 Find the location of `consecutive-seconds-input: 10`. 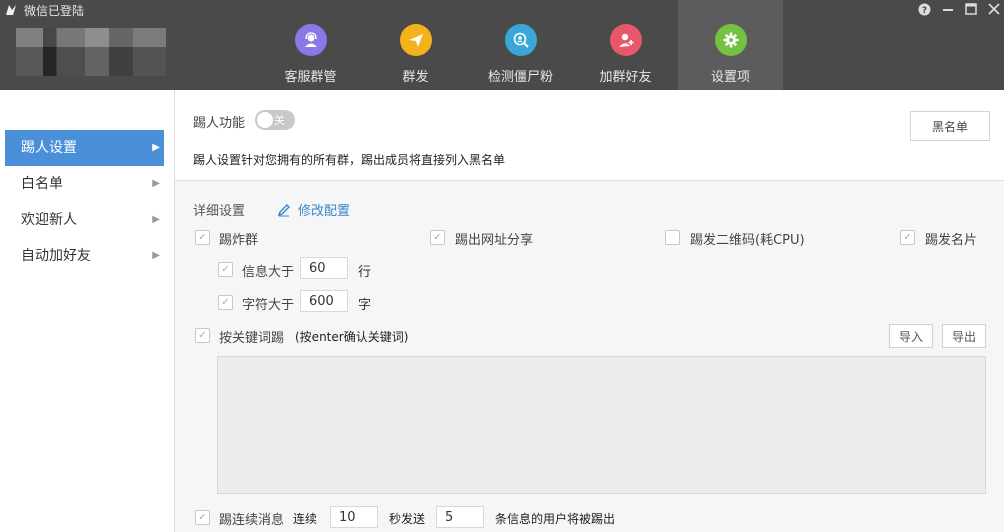

consecutive-seconds-input: 10 is located at coordinates (354, 517).